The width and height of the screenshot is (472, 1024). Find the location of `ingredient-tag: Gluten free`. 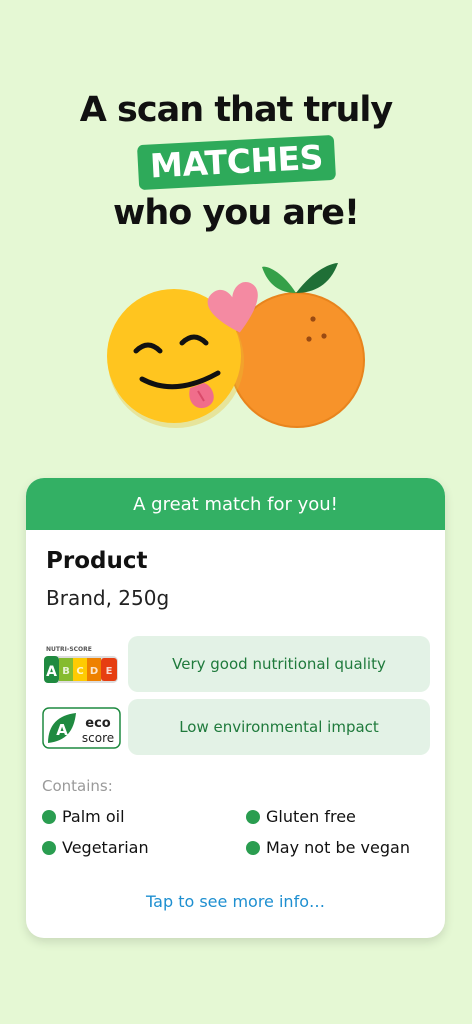

ingredient-tag: Gluten free is located at coordinates (301, 816).